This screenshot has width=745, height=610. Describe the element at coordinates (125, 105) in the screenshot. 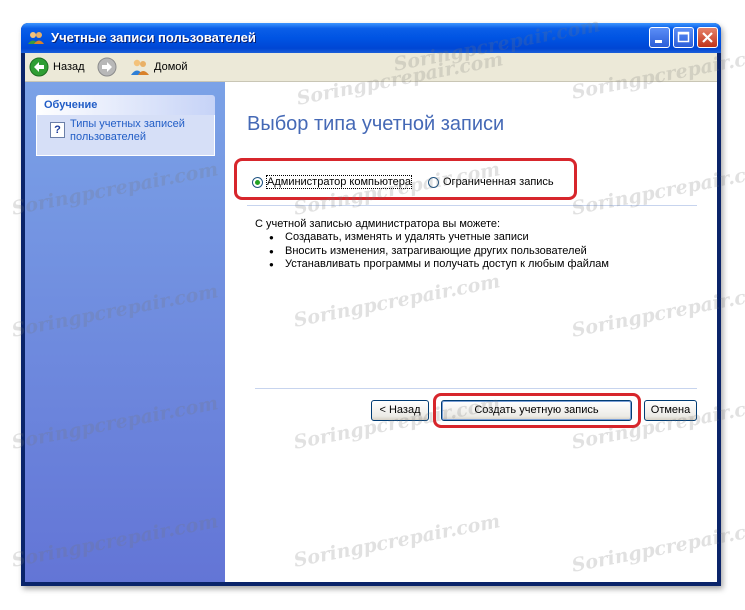

I see `panel-header: Обучение` at that location.